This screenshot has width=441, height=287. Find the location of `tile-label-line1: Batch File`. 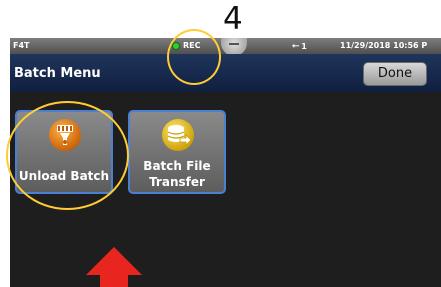

tile-label-line1: Batch File is located at coordinates (177, 166).